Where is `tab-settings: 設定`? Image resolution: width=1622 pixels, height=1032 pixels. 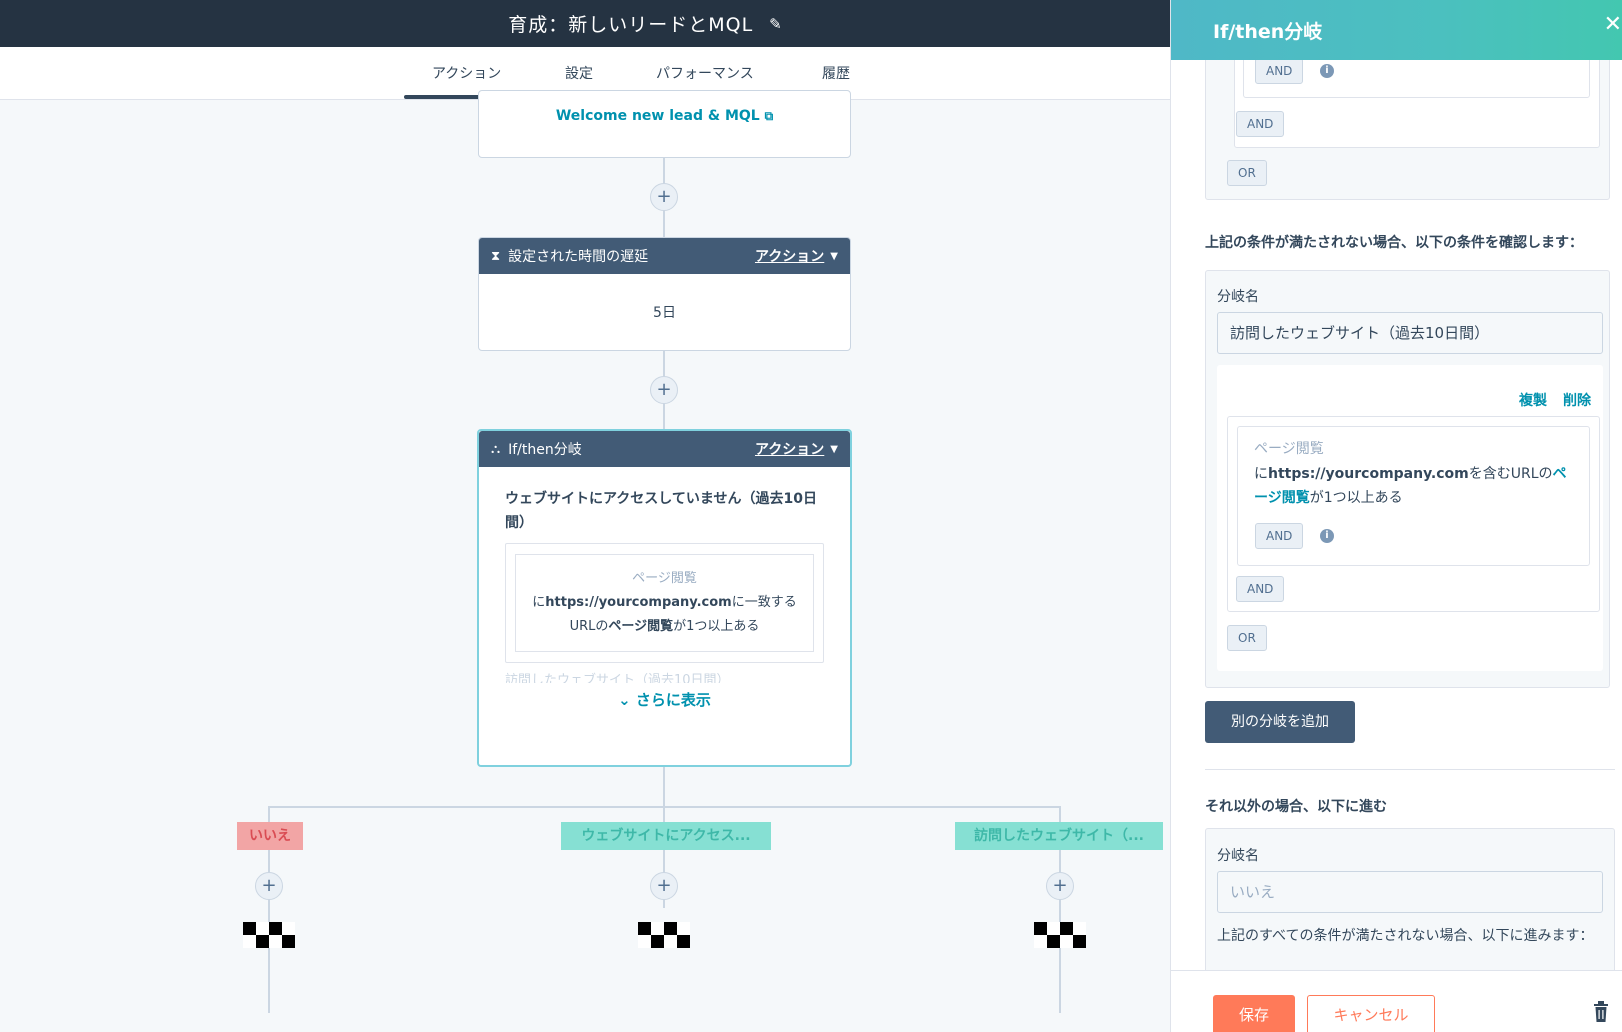
tab-settings: 設定 is located at coordinates (579, 73).